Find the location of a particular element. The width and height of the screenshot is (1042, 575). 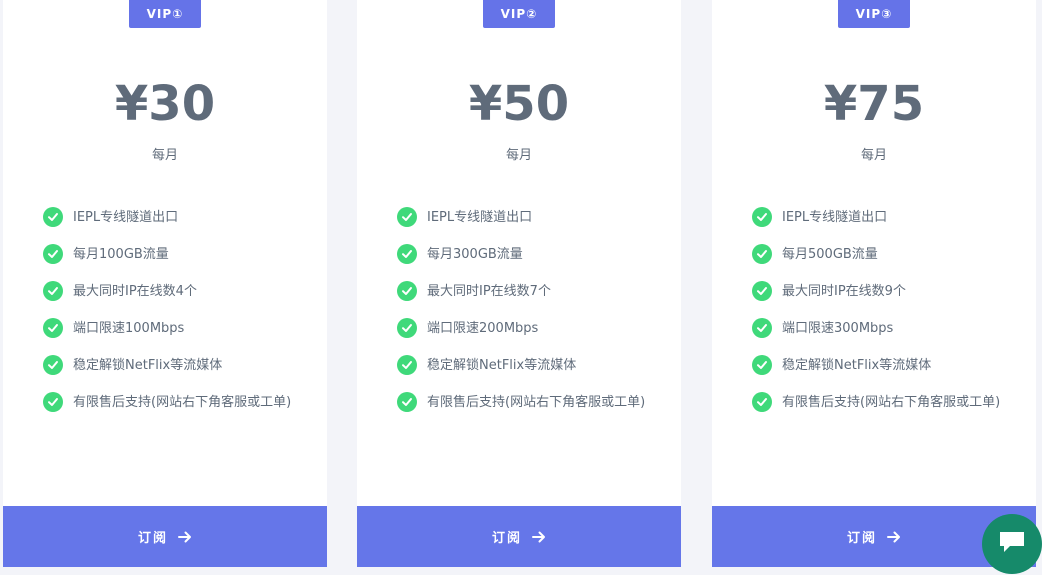

plan-price: ¥30 is located at coordinates (165, 104).